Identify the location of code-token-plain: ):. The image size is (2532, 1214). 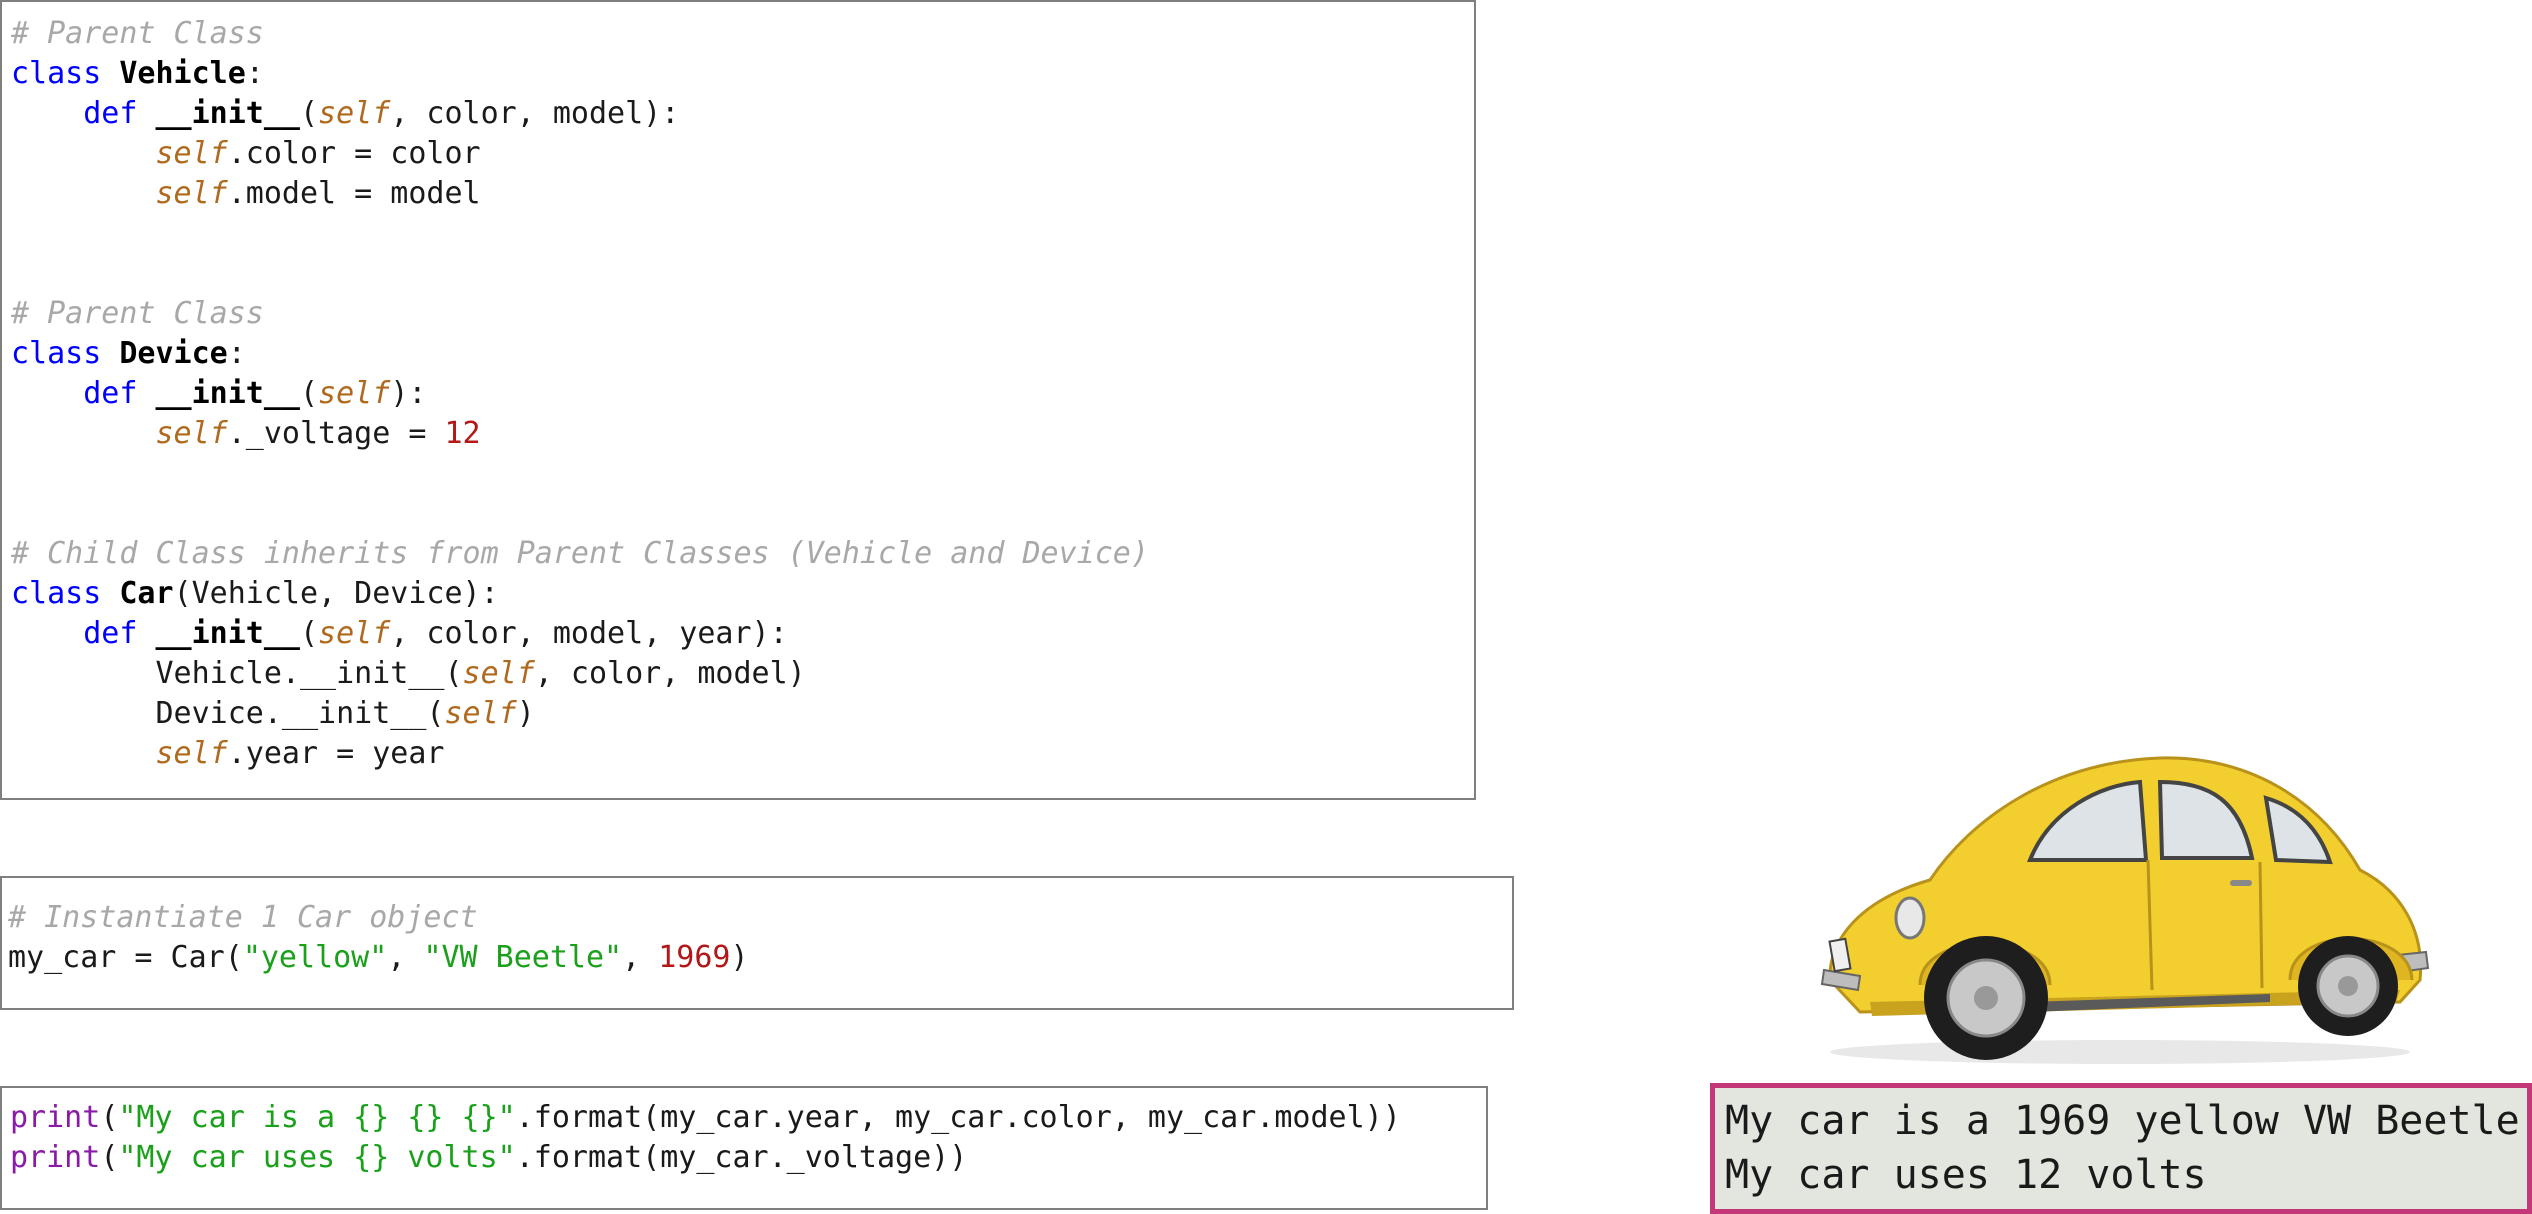
(408, 393).